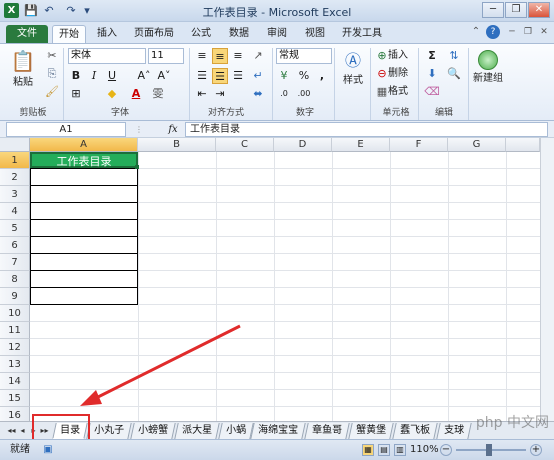  Describe the element at coordinates (415, 431) in the screenshot. I see `sheet-tab: 蠢飞板` at that location.